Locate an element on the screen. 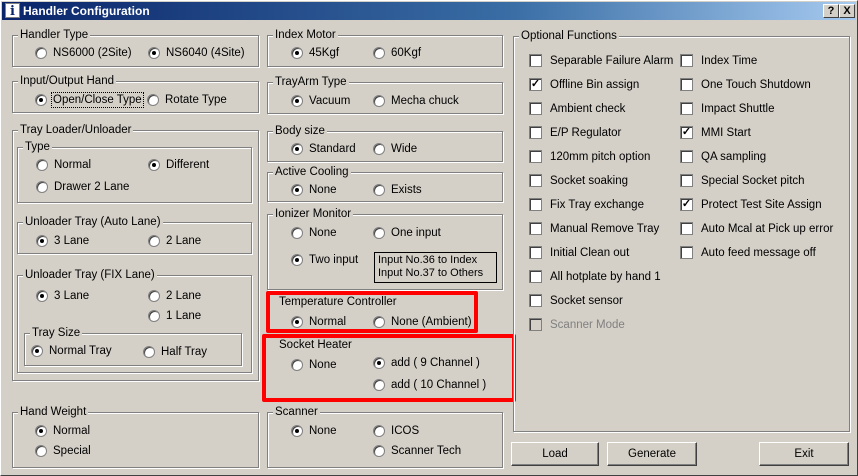 The height and width of the screenshot is (476, 858). hand-weight-special-radio: Special is located at coordinates (63, 451).